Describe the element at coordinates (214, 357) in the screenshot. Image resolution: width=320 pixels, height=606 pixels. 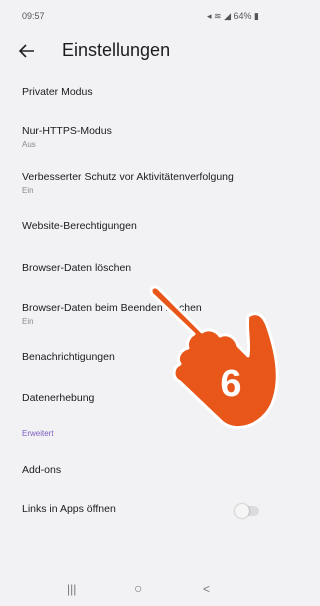
I see `pointing-hand-icon` at that location.